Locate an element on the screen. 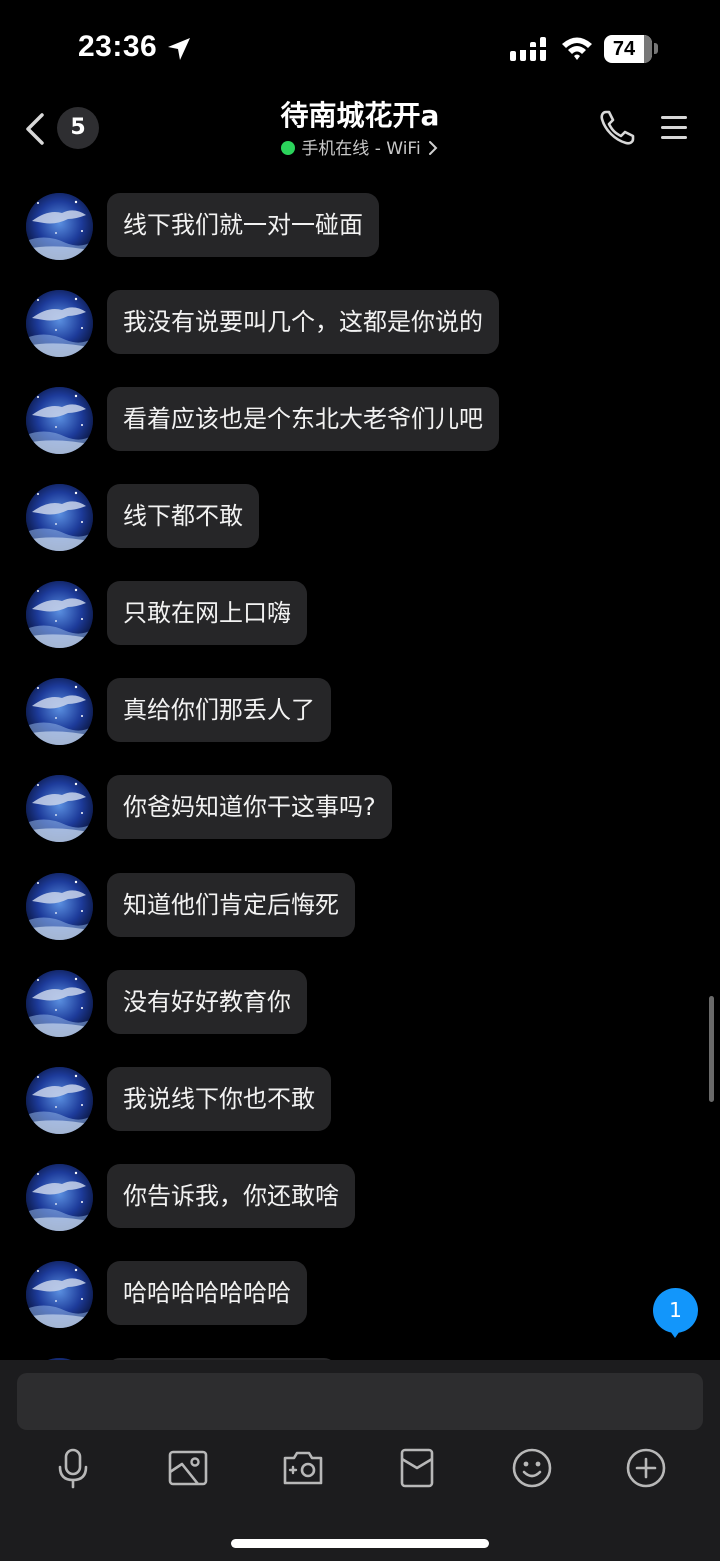 This screenshot has height=1561, width=720. input-panel is located at coordinates (360, 1460).